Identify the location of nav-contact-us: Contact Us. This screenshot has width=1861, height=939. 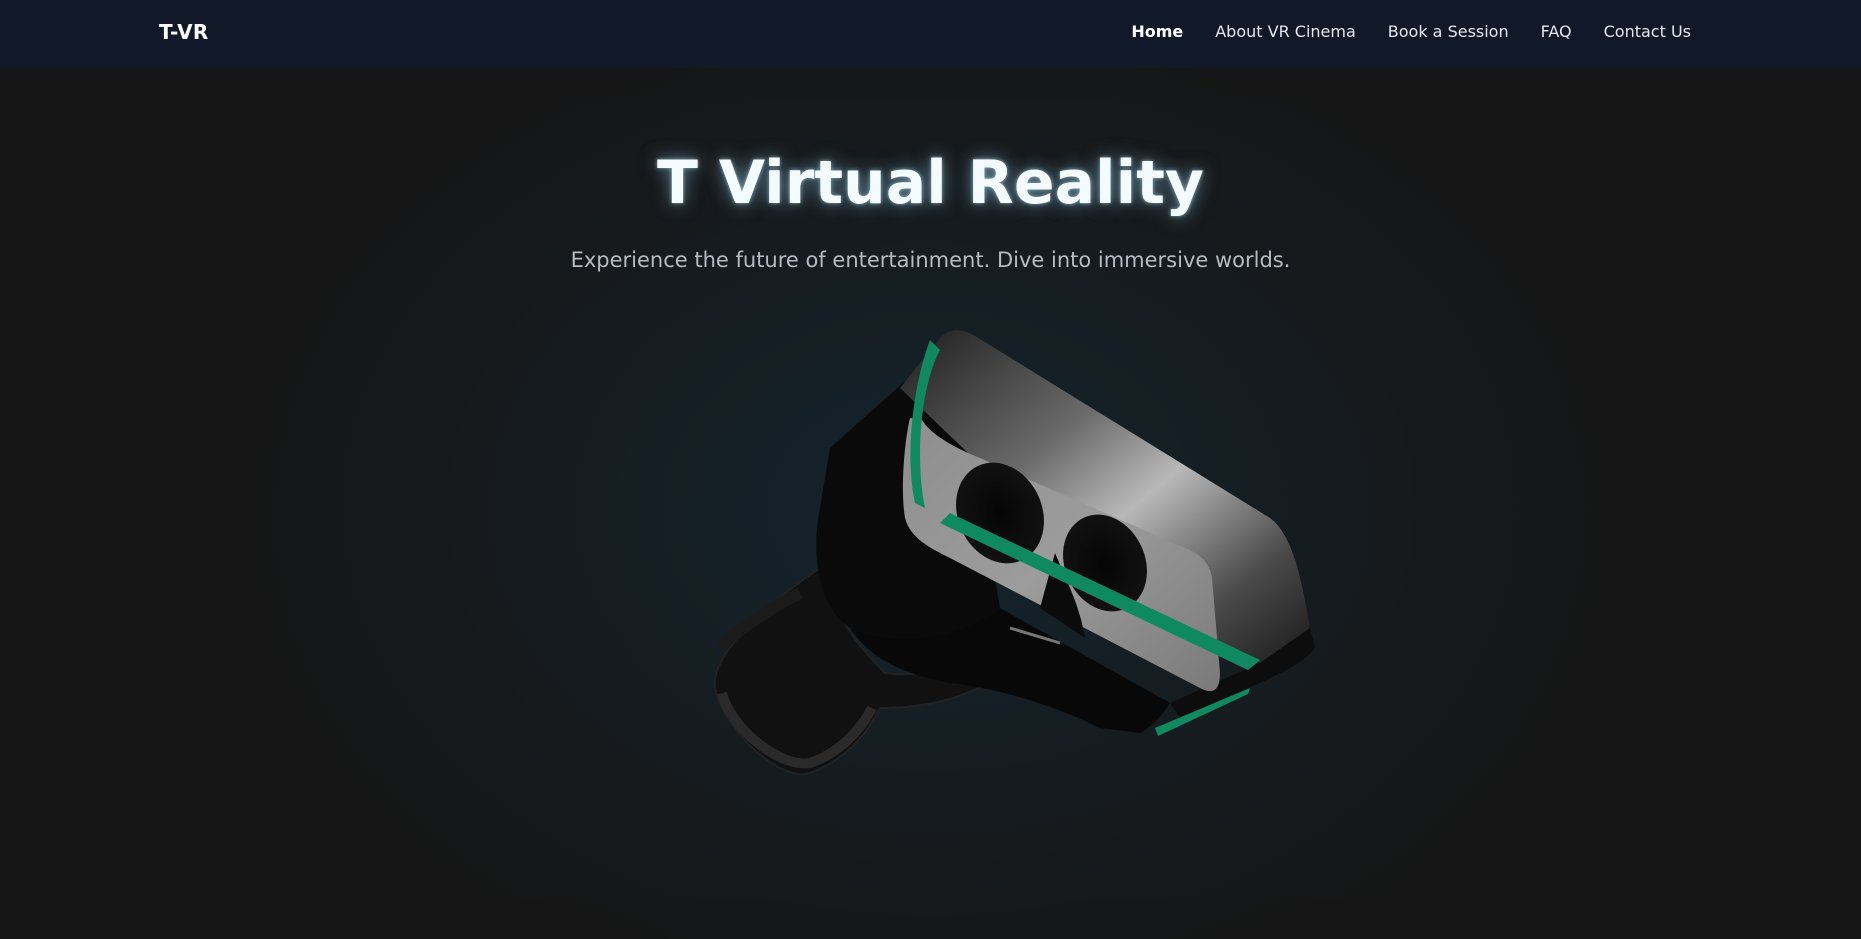
(1647, 31).